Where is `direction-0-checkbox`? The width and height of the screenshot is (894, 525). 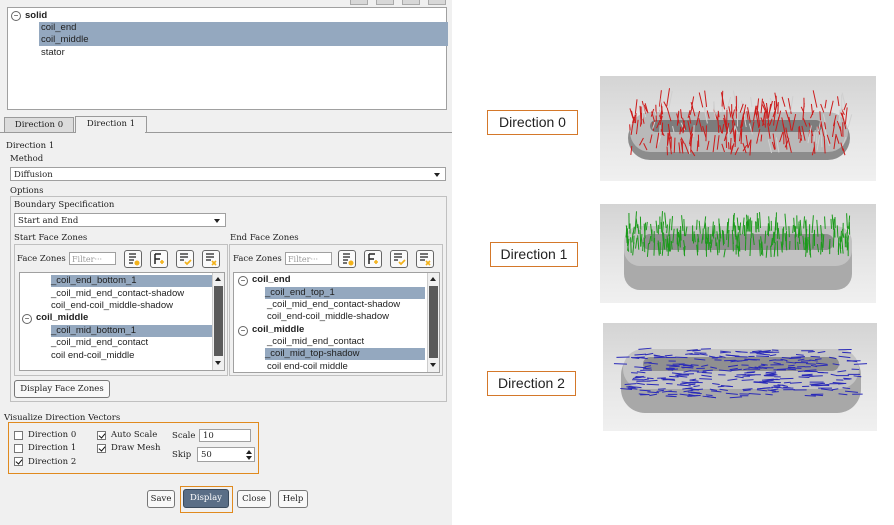
direction-0-checkbox is located at coordinates (18, 435).